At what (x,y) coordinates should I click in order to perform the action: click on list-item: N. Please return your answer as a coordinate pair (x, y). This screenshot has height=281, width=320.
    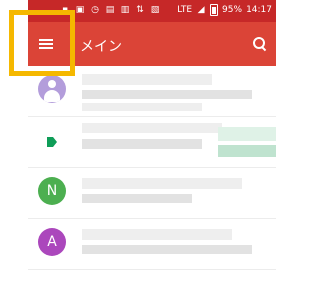
    Looking at the image, I should click on (152, 193).